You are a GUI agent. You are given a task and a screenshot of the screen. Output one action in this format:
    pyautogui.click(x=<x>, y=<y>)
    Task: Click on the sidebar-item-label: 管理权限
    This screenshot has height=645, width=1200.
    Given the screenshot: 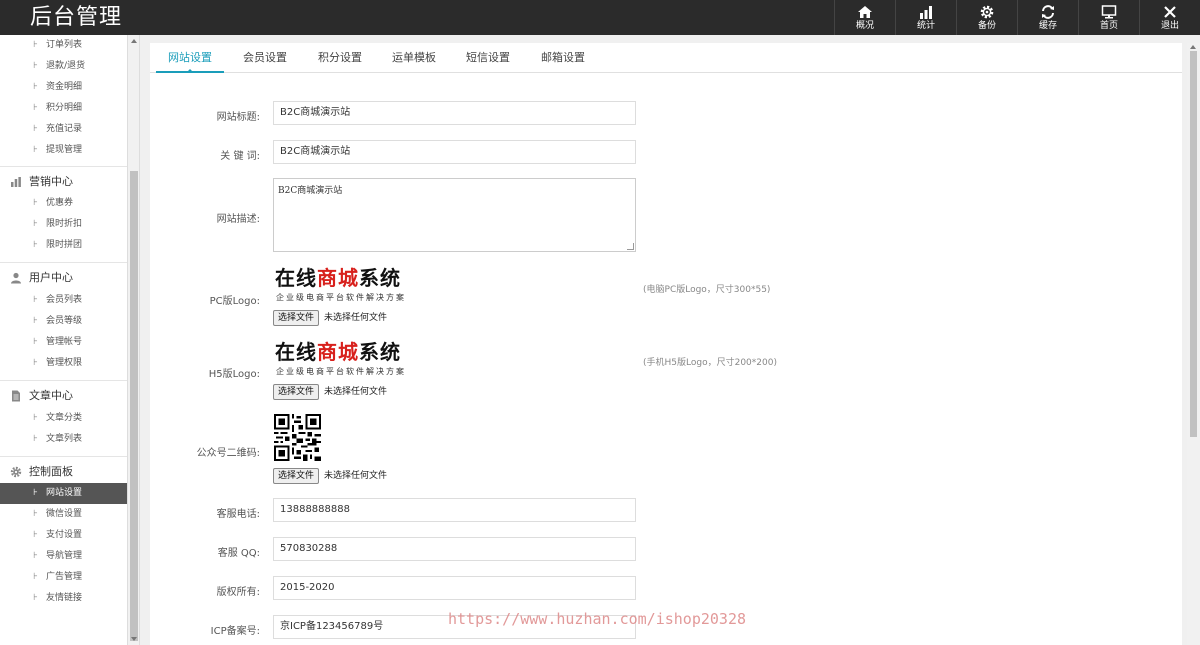 What is the action you would take?
    pyautogui.click(x=64, y=363)
    